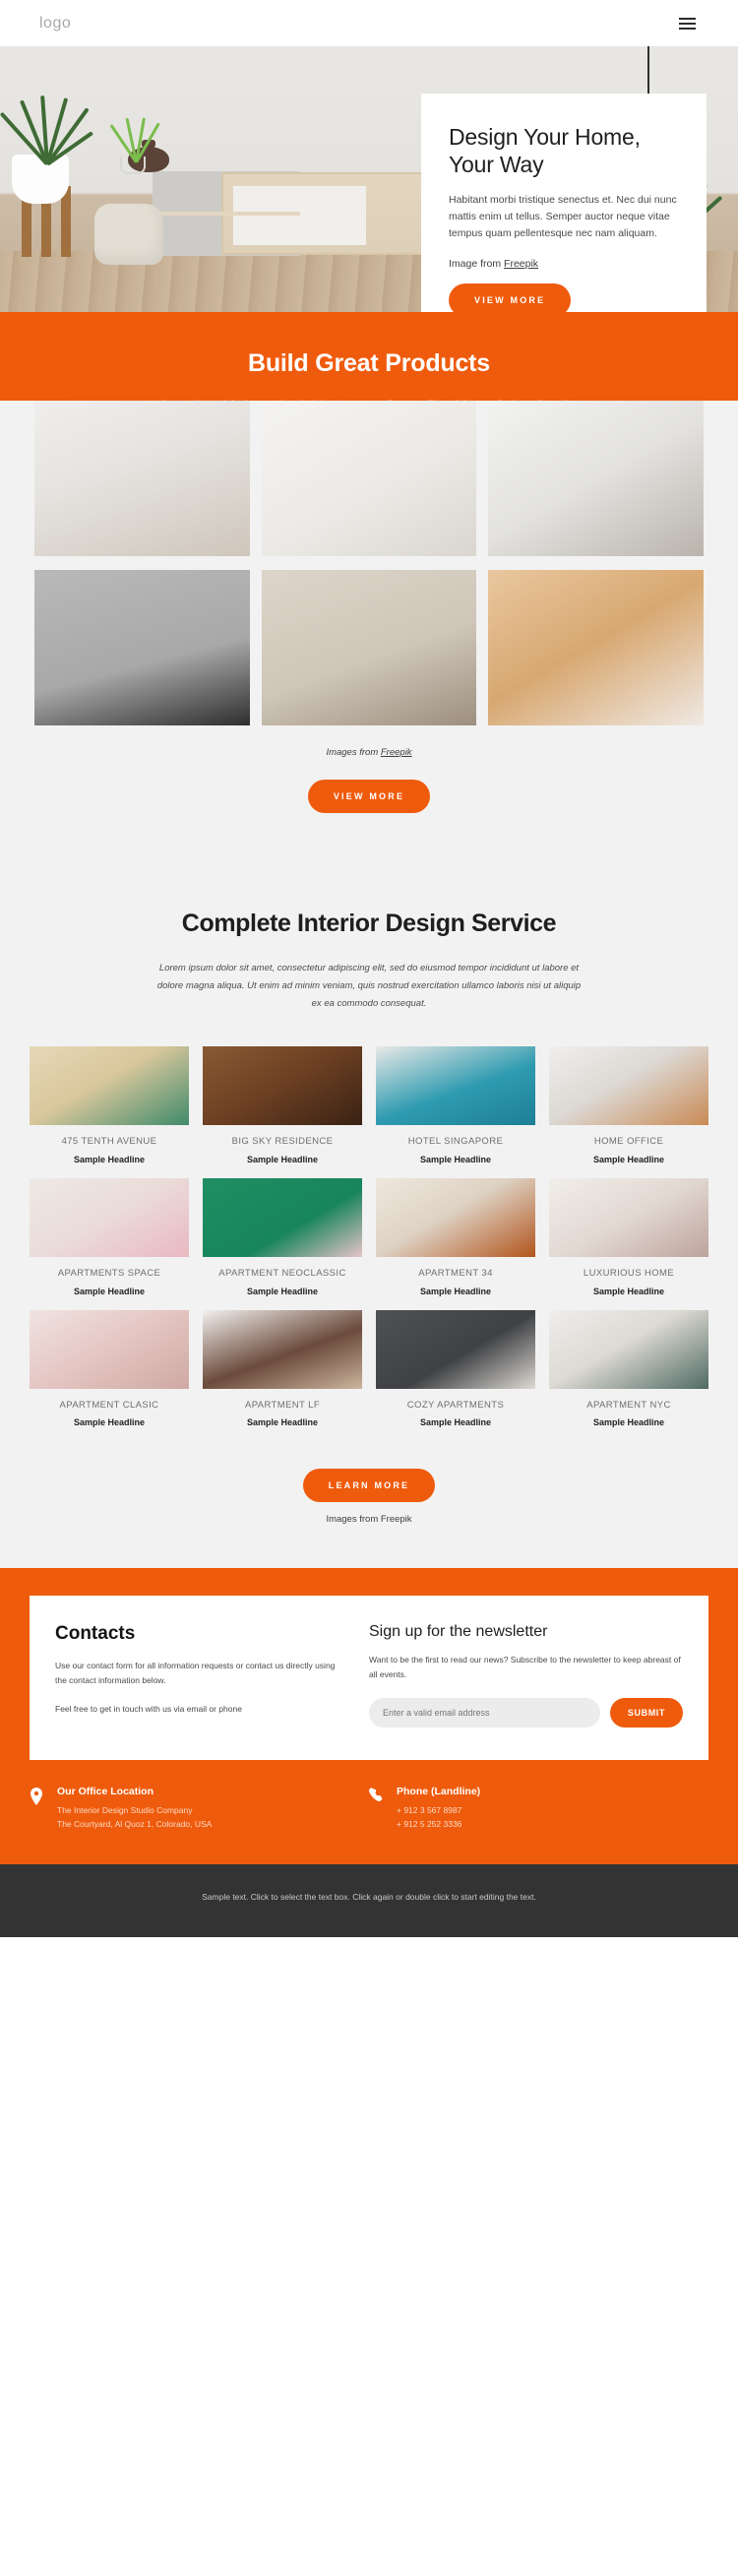 The width and height of the screenshot is (738, 2576). I want to click on hamburger-menu-icon, so click(687, 23).